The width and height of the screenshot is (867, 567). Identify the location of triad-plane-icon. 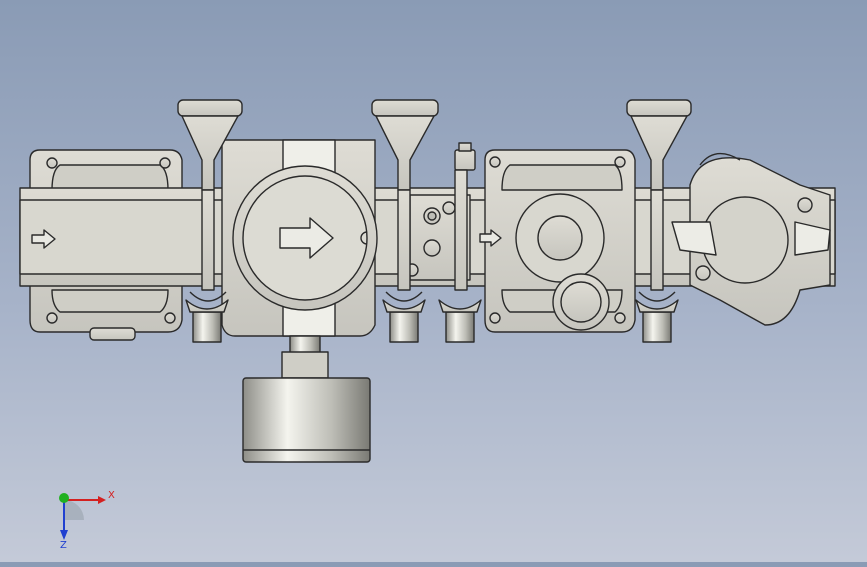
(74, 510).